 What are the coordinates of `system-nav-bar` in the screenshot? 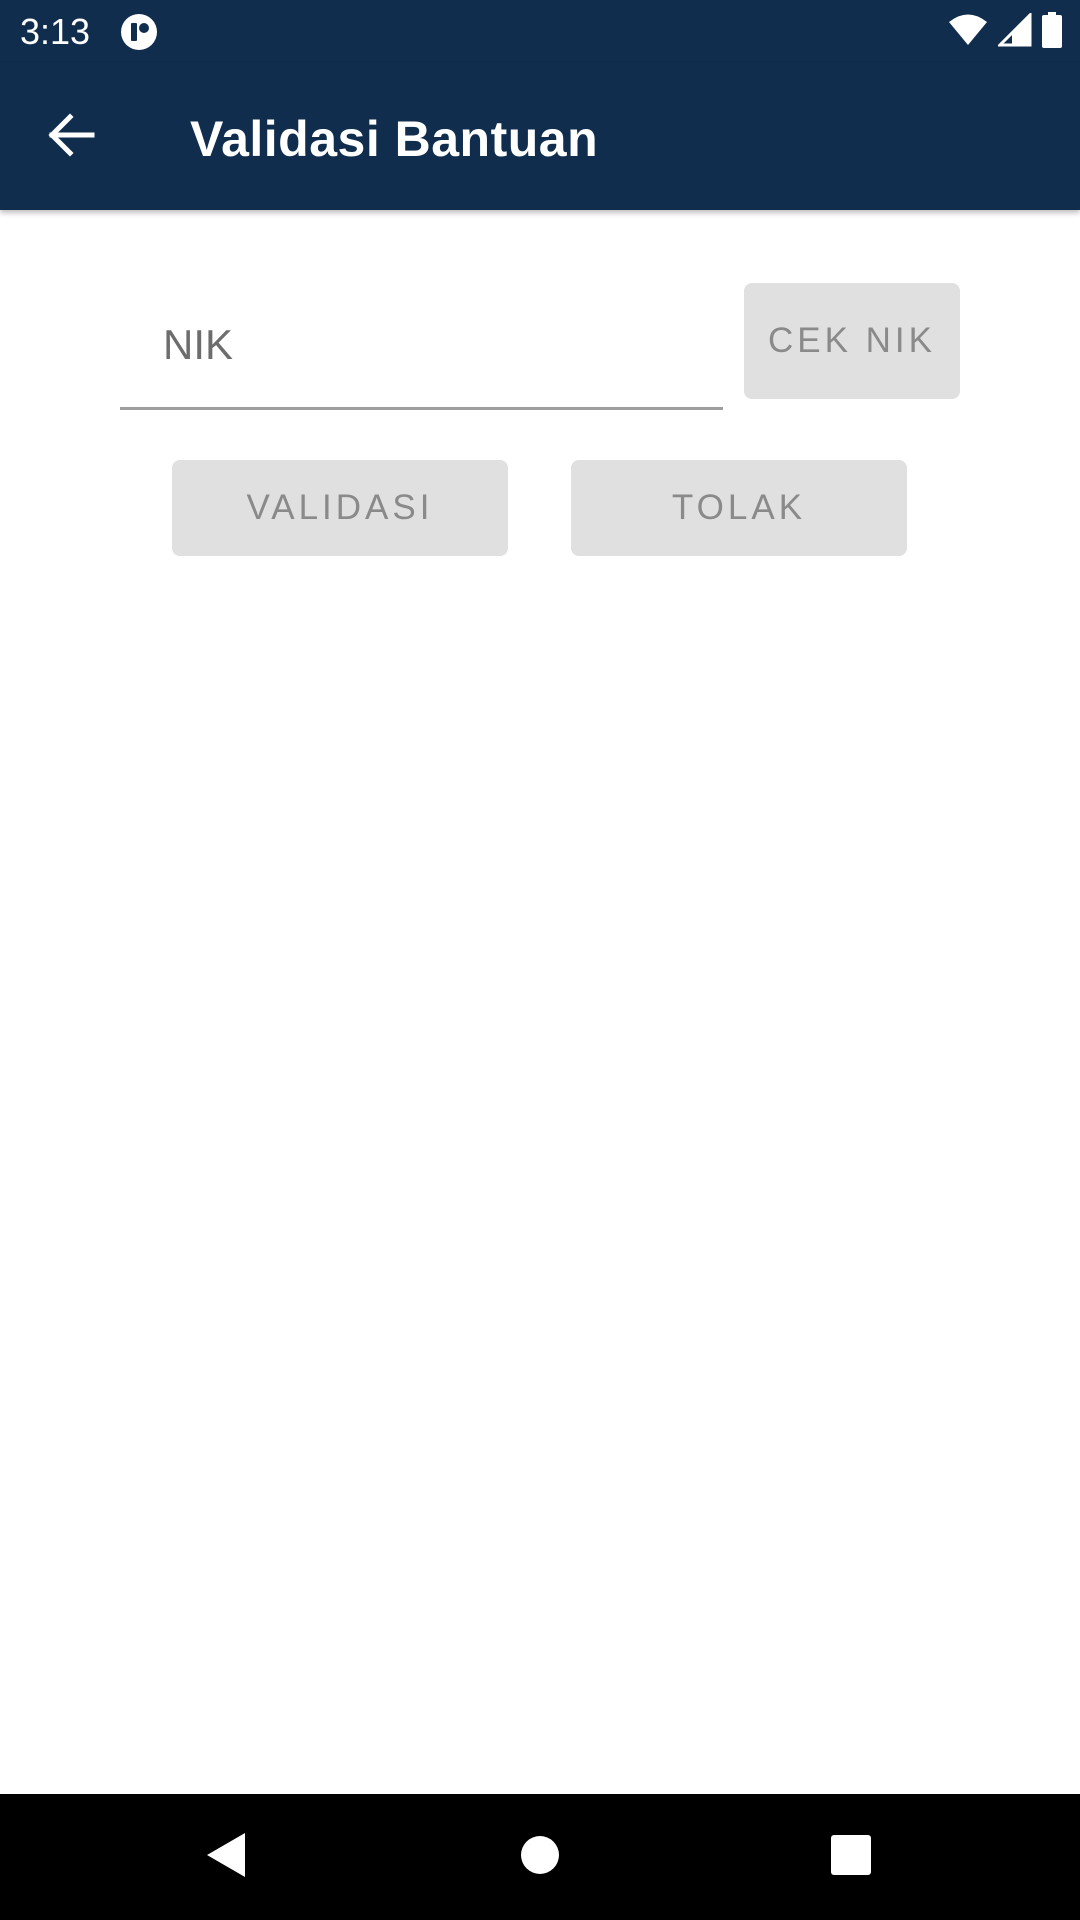 It's located at (540, 1857).